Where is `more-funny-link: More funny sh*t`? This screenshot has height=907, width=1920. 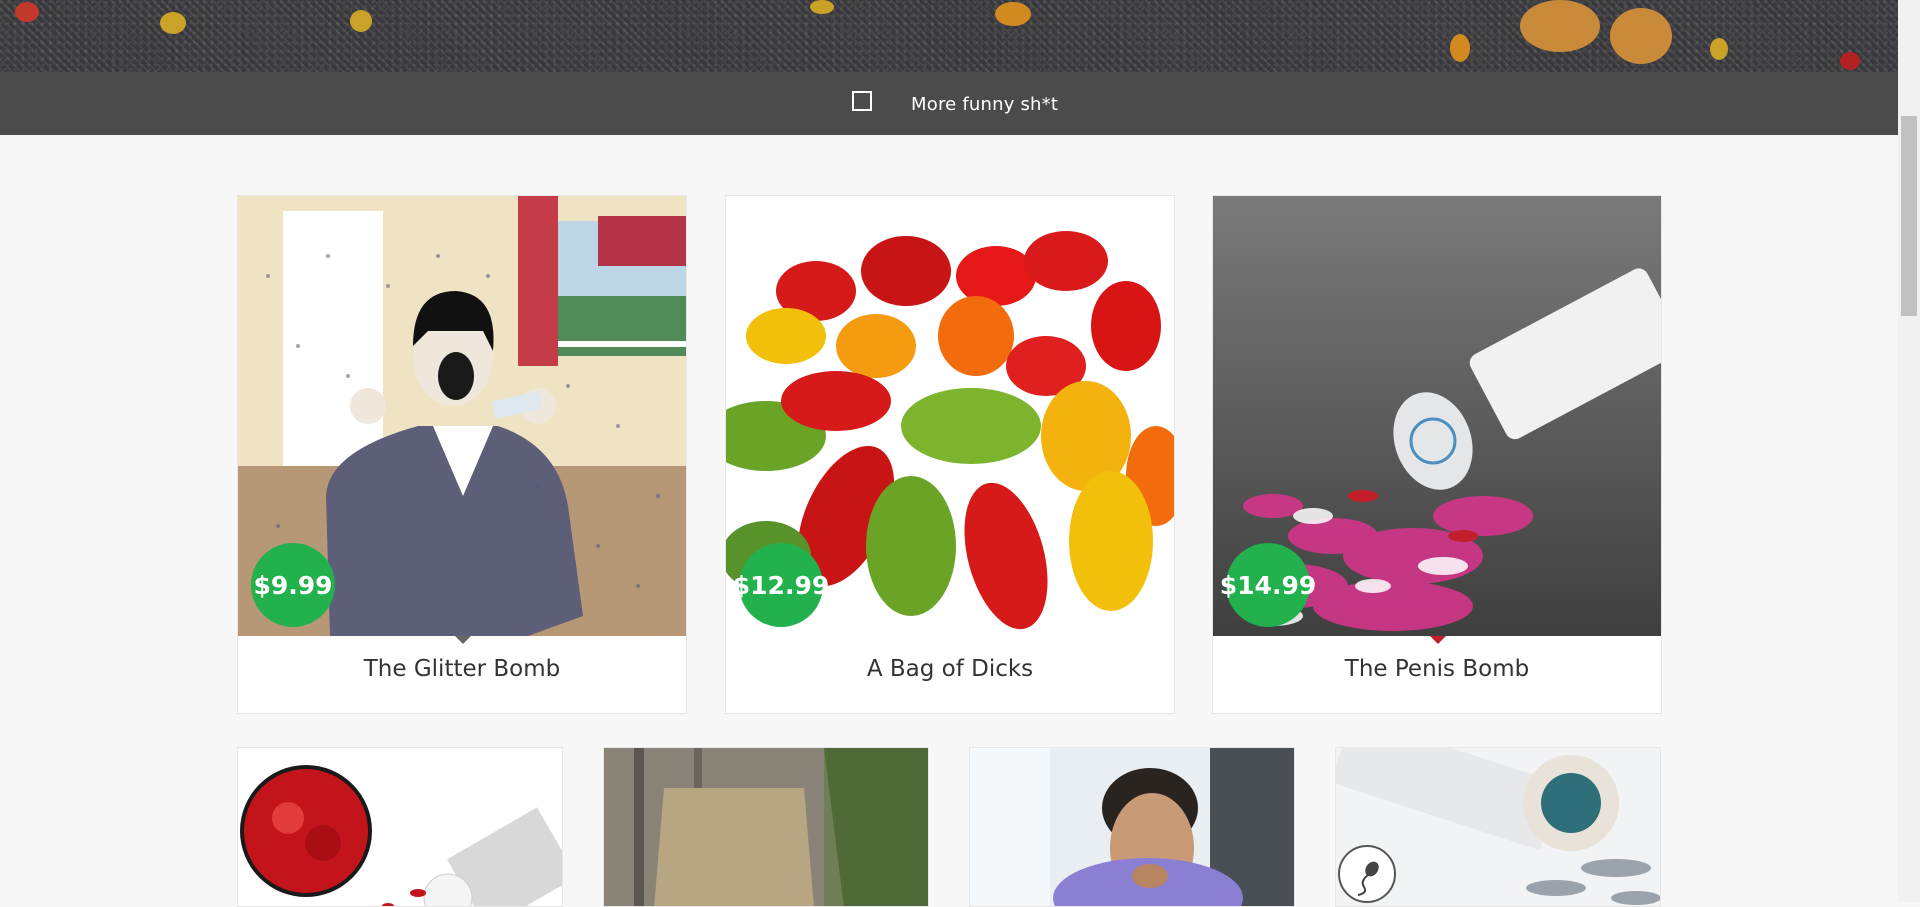 more-funny-link: More funny sh*t is located at coordinates (984, 104).